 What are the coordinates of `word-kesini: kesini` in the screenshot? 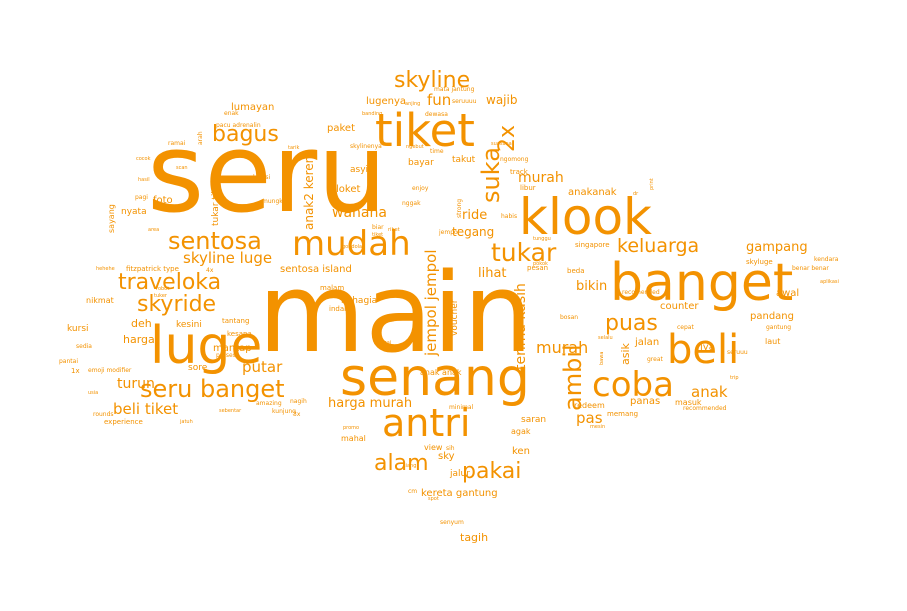 It's located at (189, 325).